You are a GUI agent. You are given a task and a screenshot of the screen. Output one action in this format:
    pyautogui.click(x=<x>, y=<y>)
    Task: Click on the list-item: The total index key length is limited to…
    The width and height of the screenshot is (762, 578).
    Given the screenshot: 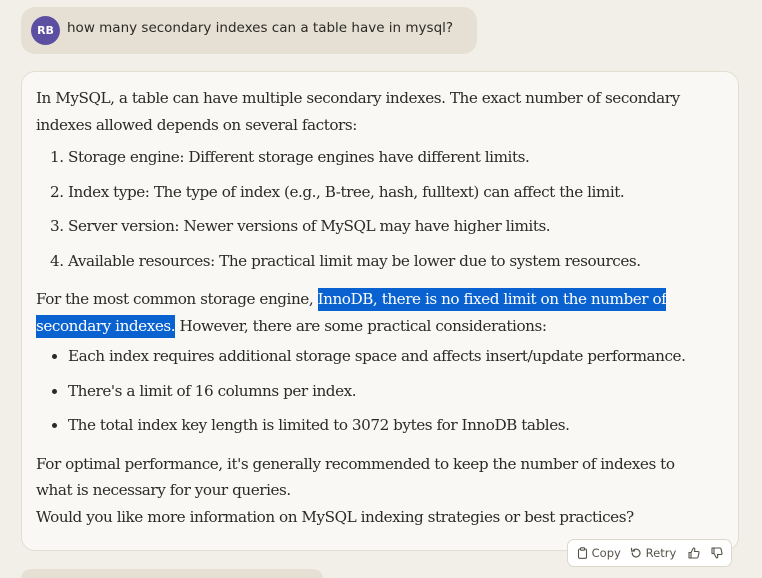 What is the action you would take?
    pyautogui.click(x=381, y=429)
    